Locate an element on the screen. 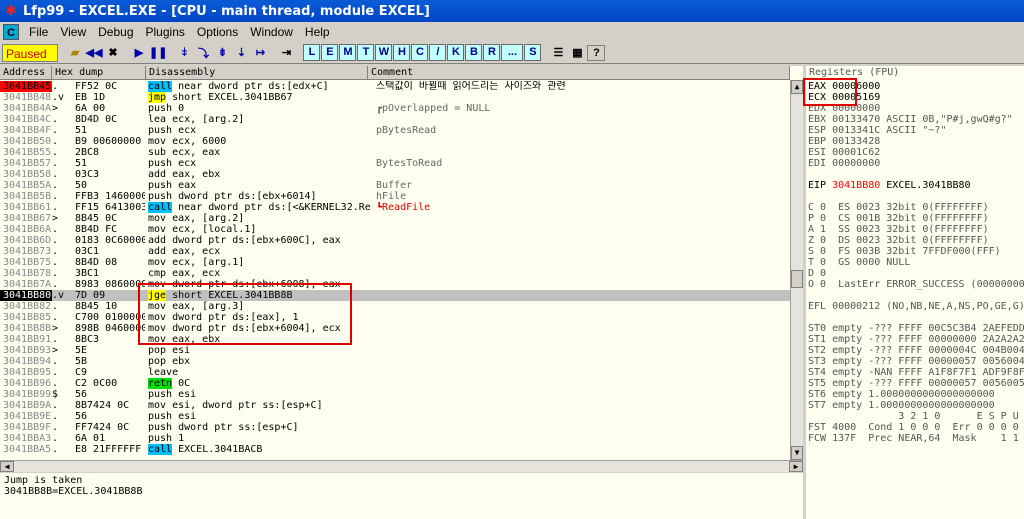 The height and width of the screenshot is (519, 1024). disassembly-row: 3041BB73. 03C1 add eax, ecx is located at coordinates (401, 251).